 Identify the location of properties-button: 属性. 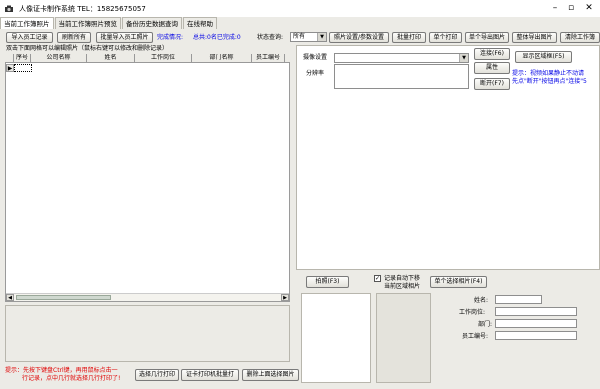
(492, 68).